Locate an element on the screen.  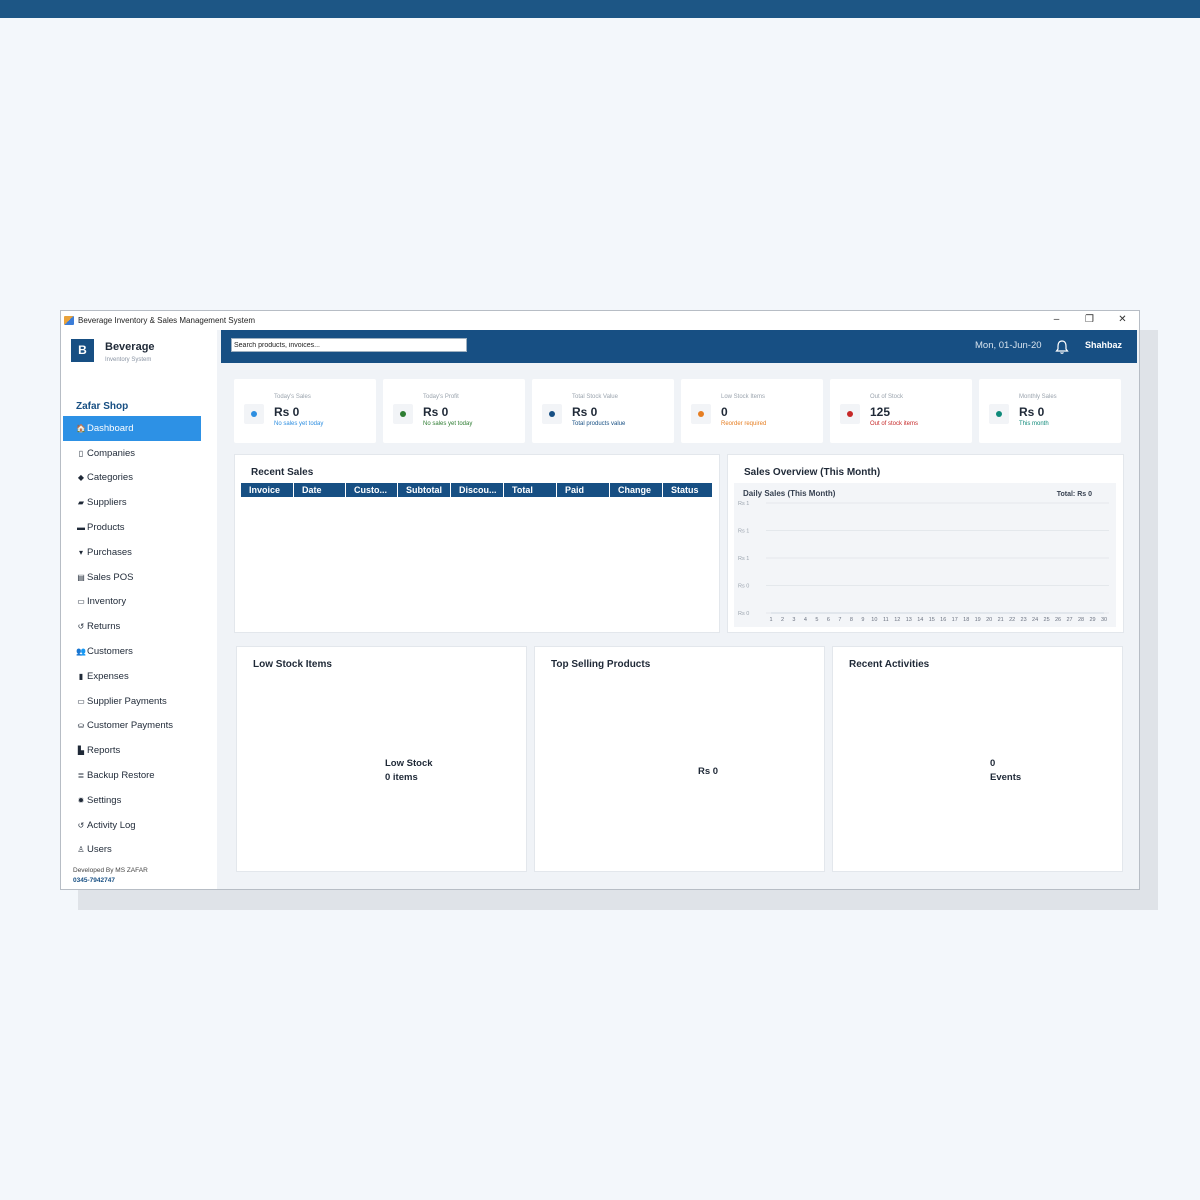
stat-caption: This month is located at coordinates (1034, 424).